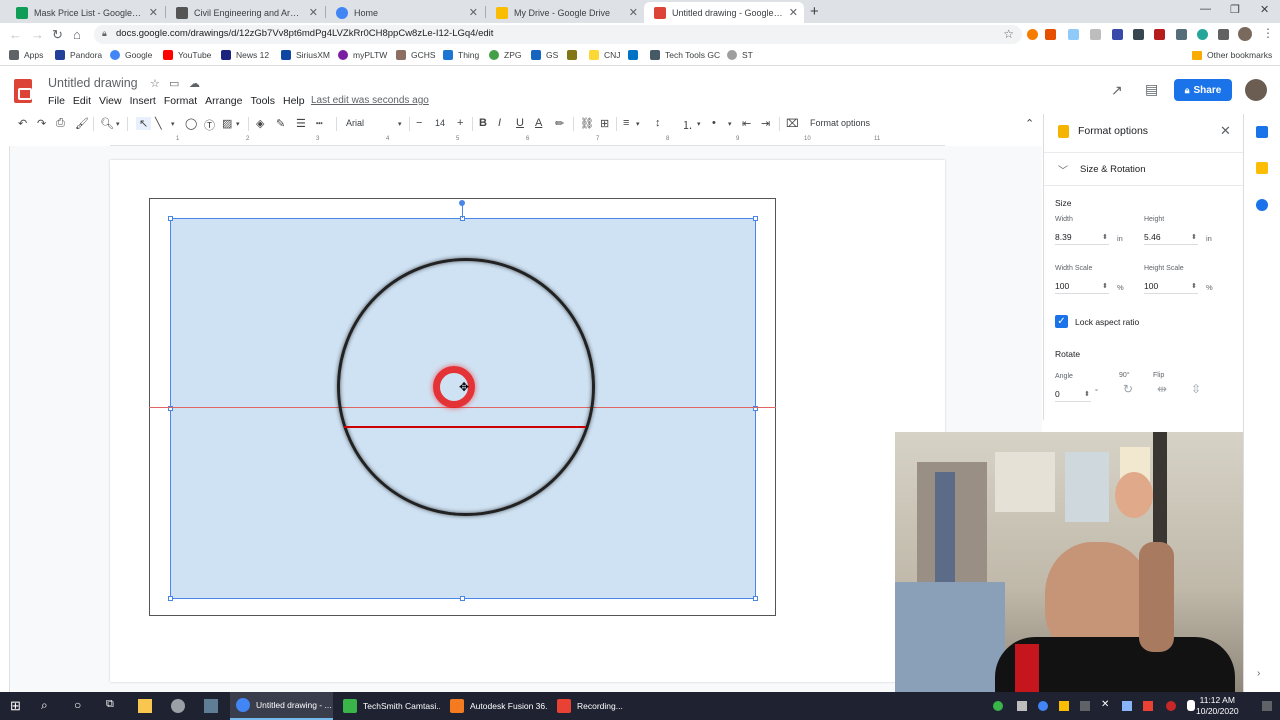  Describe the element at coordinates (78, 55) in the screenshot. I see `bookmark-pandora: Pandora` at that location.